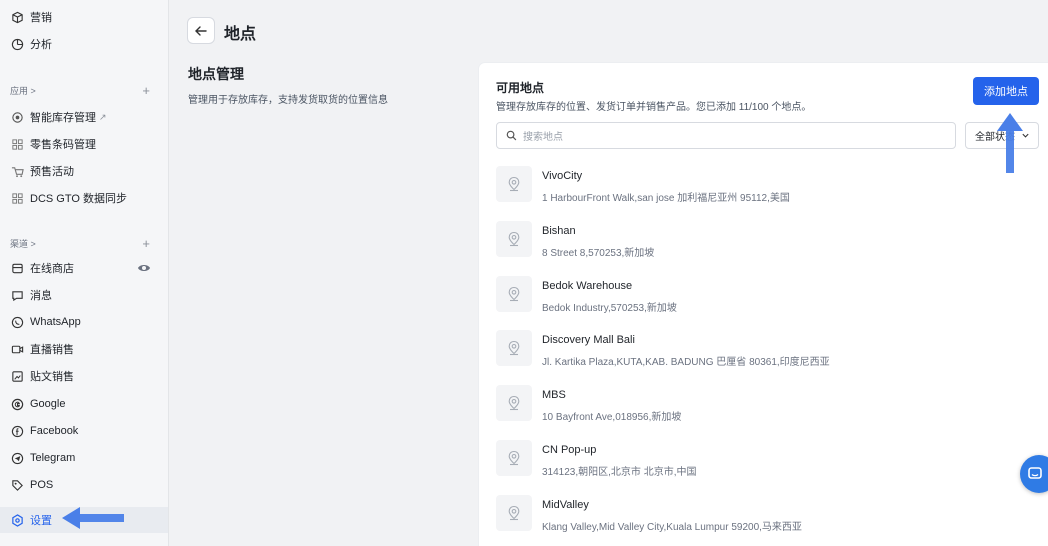  I want to click on search-icon, so click(511, 135).